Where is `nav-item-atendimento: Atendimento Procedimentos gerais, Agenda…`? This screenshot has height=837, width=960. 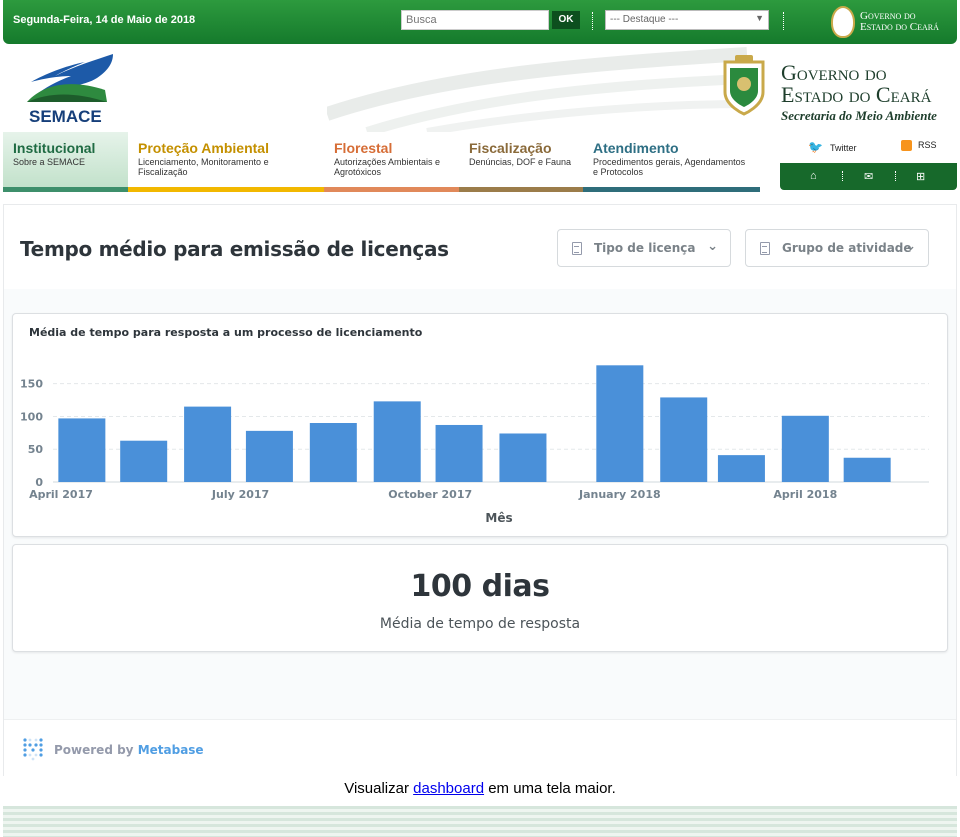 nav-item-atendimento: Atendimento Procedimentos gerais, Agenda… is located at coordinates (671, 162).